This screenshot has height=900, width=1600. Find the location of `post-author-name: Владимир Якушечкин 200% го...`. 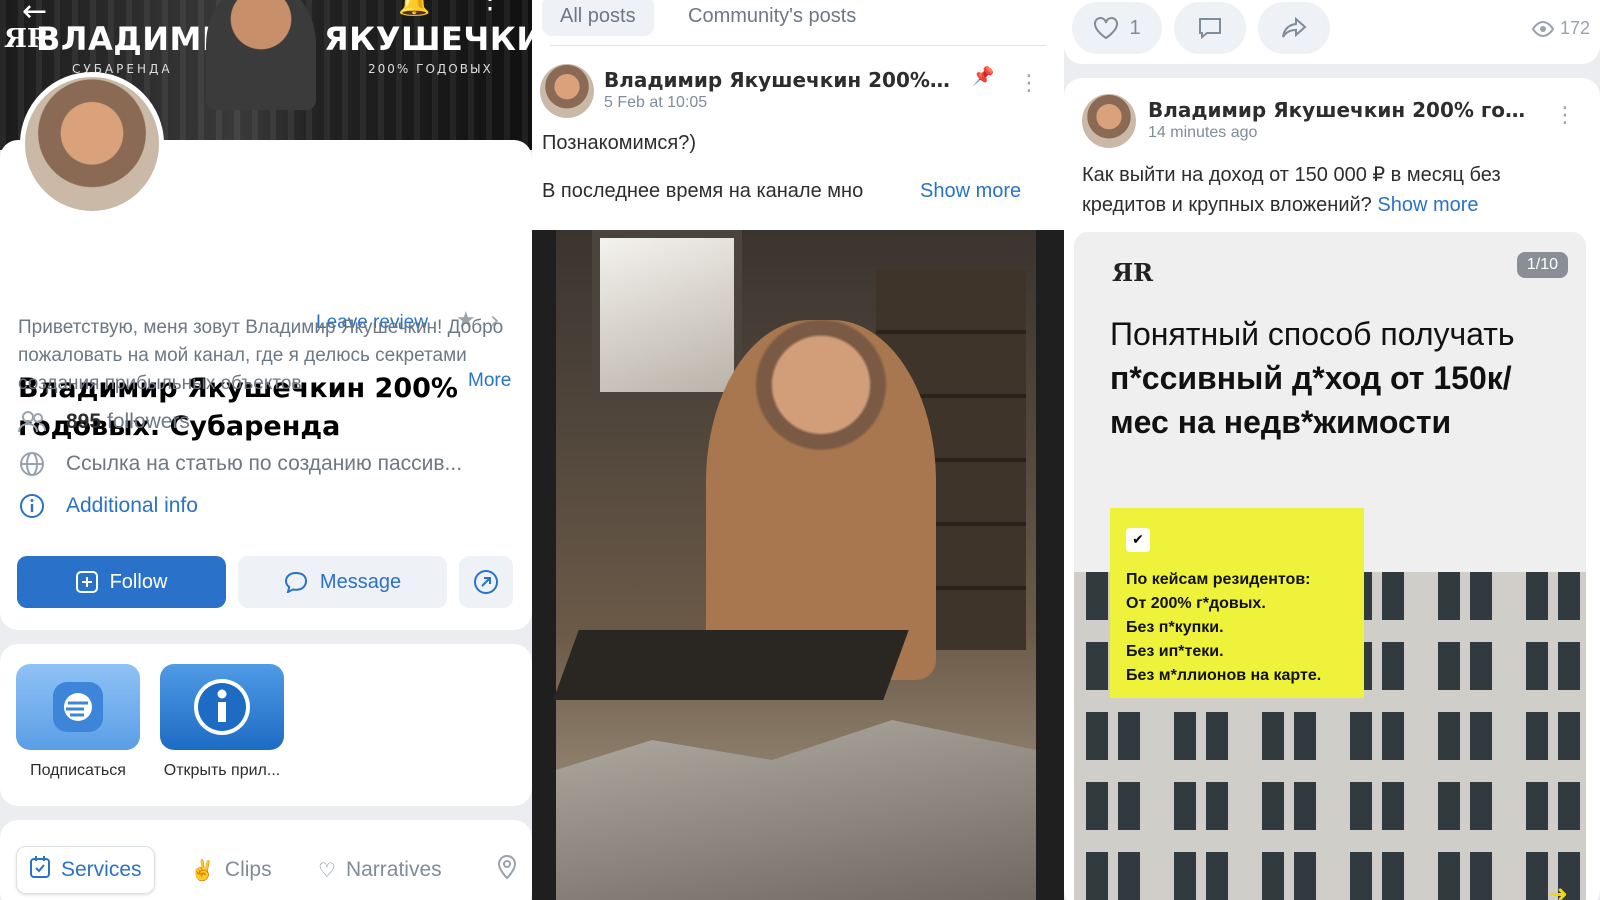

post-author-name: Владимир Якушечкин 200% го... is located at coordinates (779, 80).